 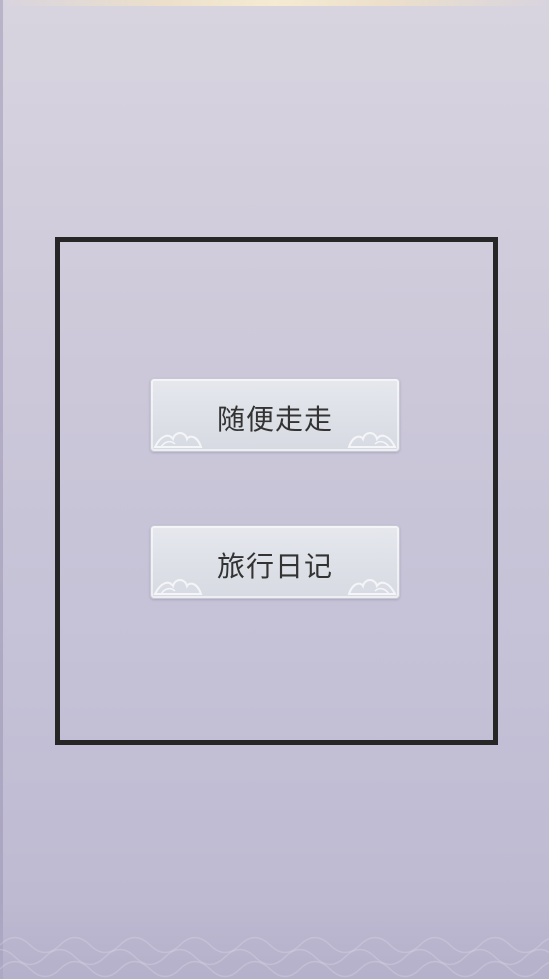 What do you see at coordinates (275, 562) in the screenshot?
I see `travel-diary-button: 旅行日记` at bounding box center [275, 562].